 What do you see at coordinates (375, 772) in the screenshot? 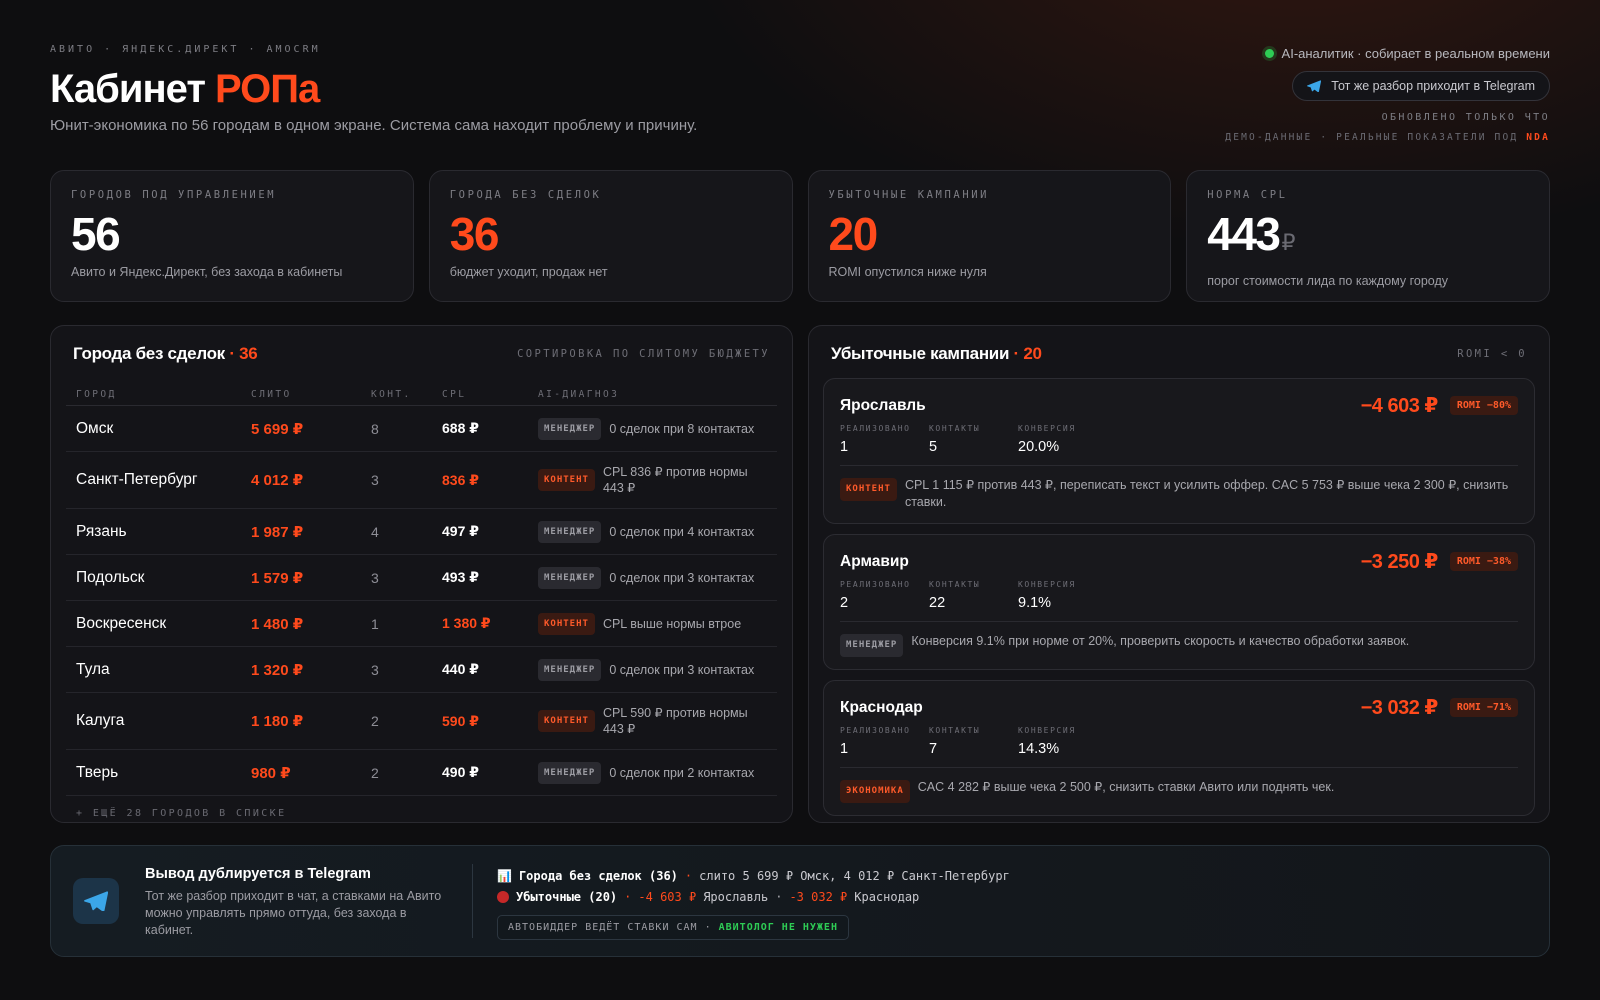
I see `contacts-value: 2` at bounding box center [375, 772].